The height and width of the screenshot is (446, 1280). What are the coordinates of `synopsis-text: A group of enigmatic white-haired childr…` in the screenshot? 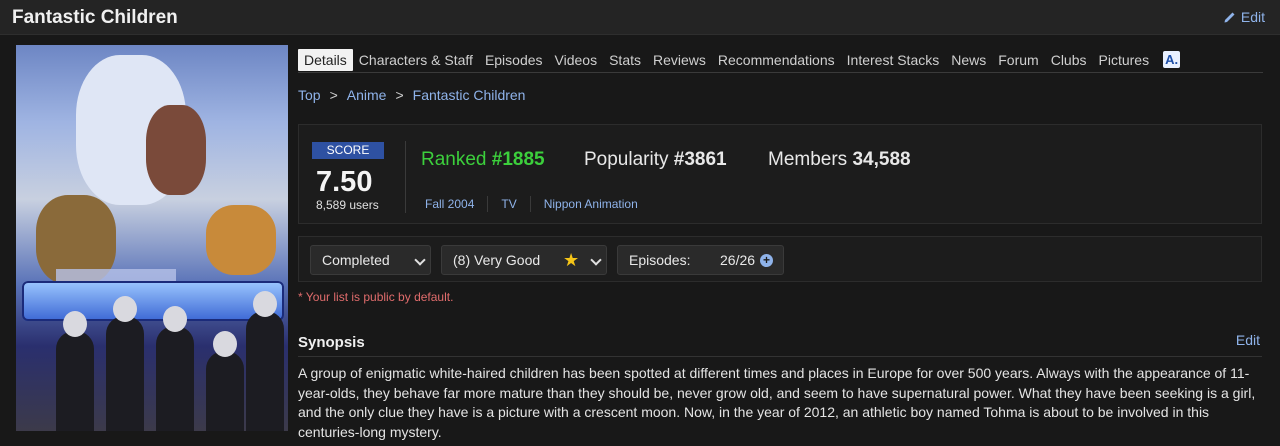 It's located at (777, 402).